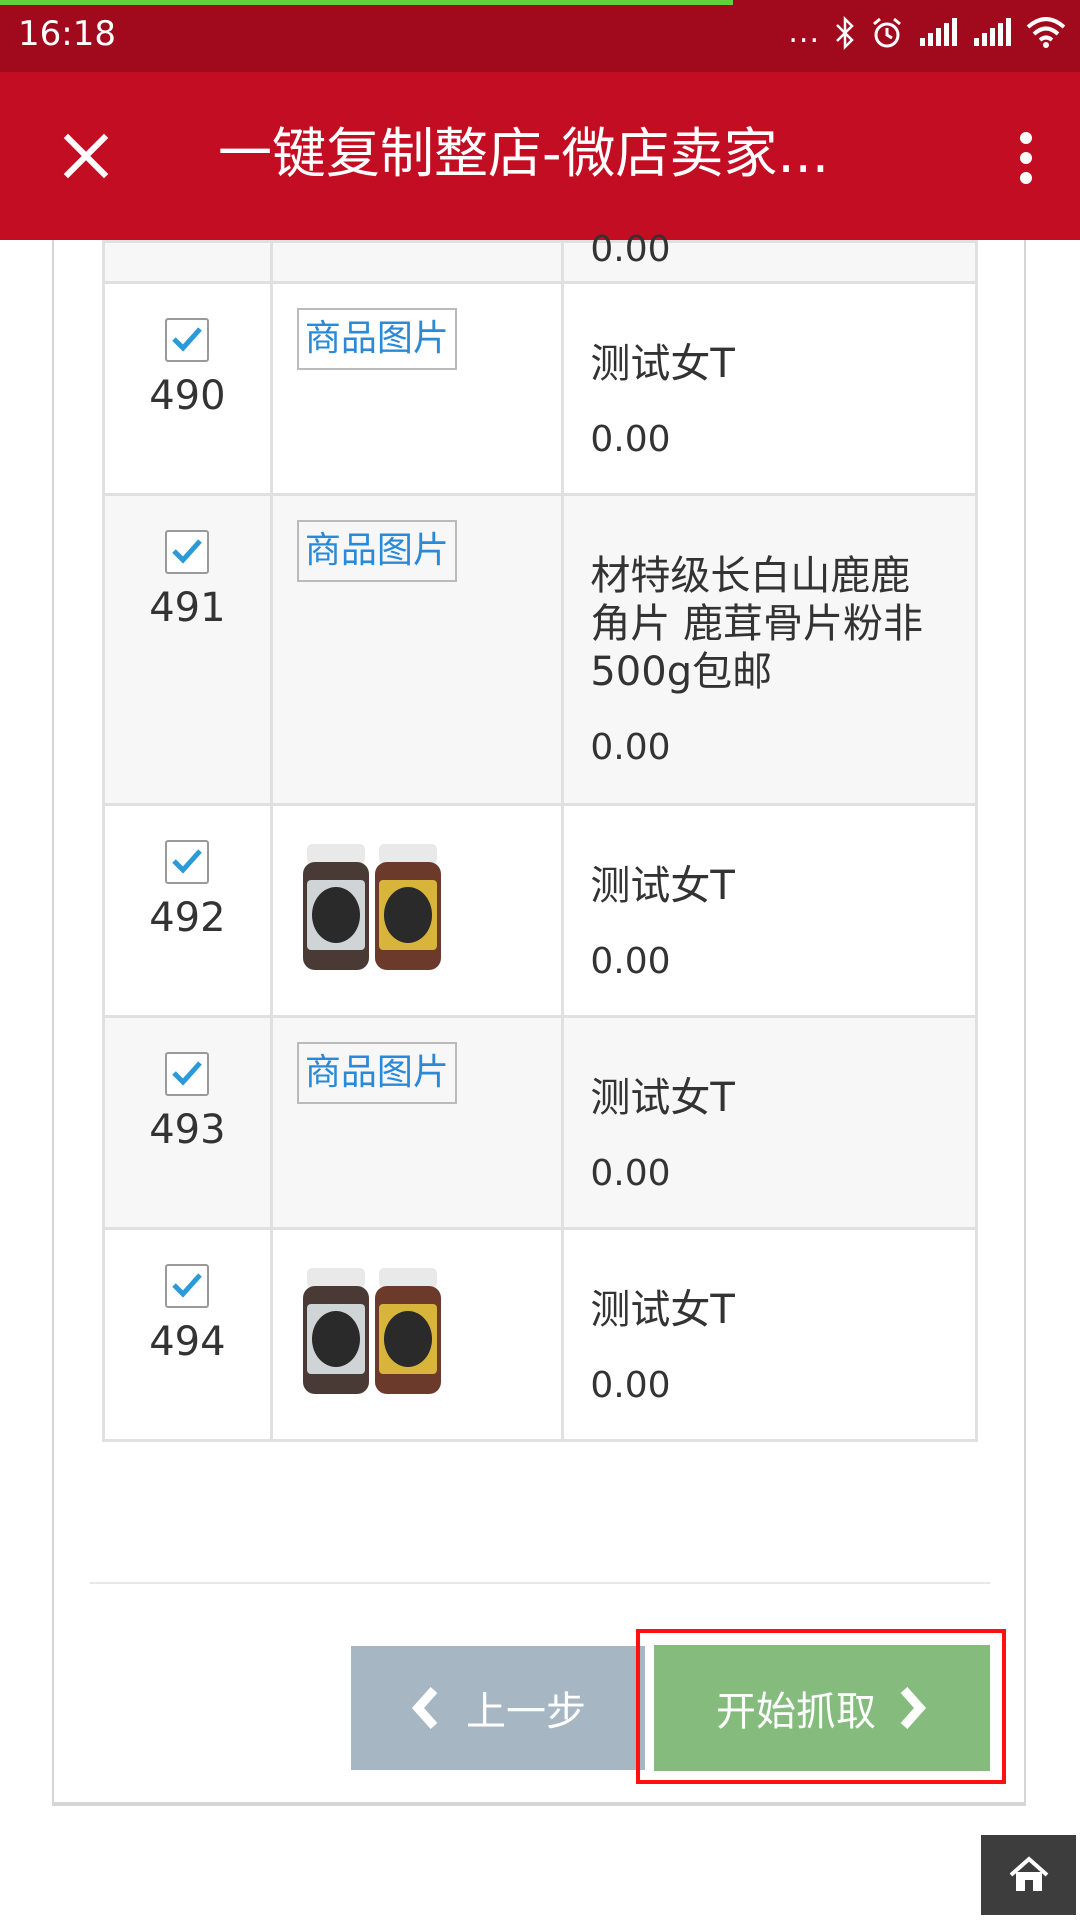 This screenshot has width=1080, height=1920. Describe the element at coordinates (187, 608) in the screenshot. I see `product-index: 491` at that location.